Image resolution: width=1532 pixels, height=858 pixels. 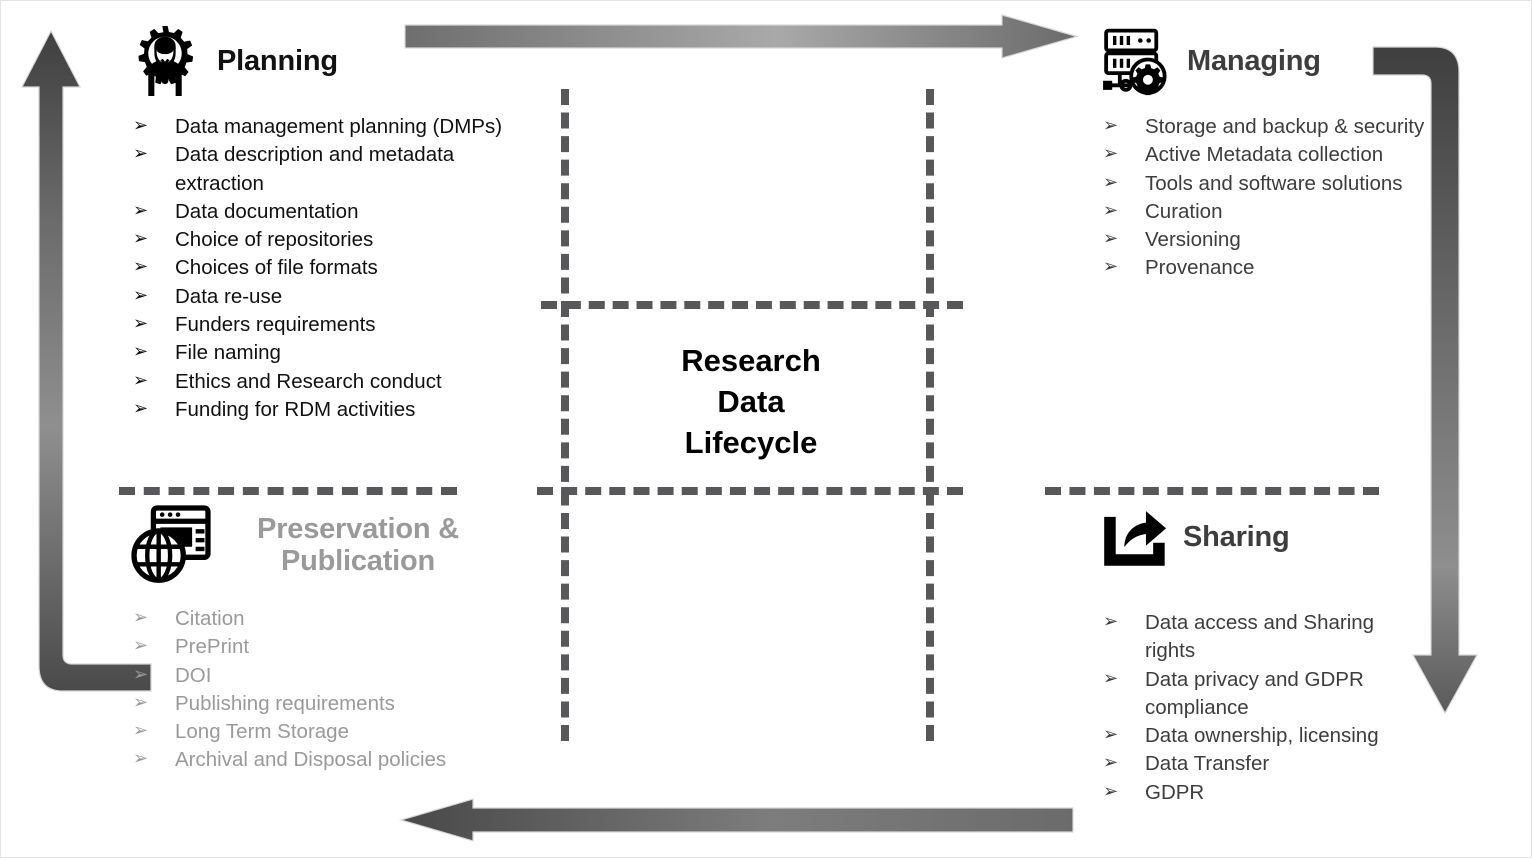 I want to click on list-item: ➢ Storage and backup & security, so click(x=1262, y=127).